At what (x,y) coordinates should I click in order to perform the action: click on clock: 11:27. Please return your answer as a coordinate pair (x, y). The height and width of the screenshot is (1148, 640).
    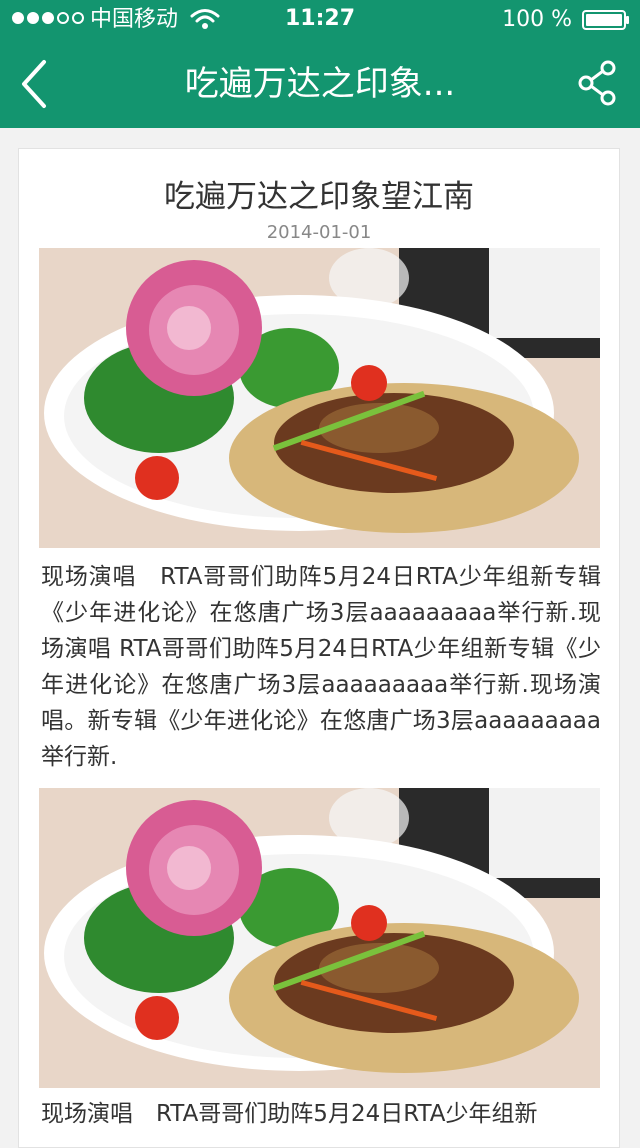
    Looking at the image, I should click on (320, 18).